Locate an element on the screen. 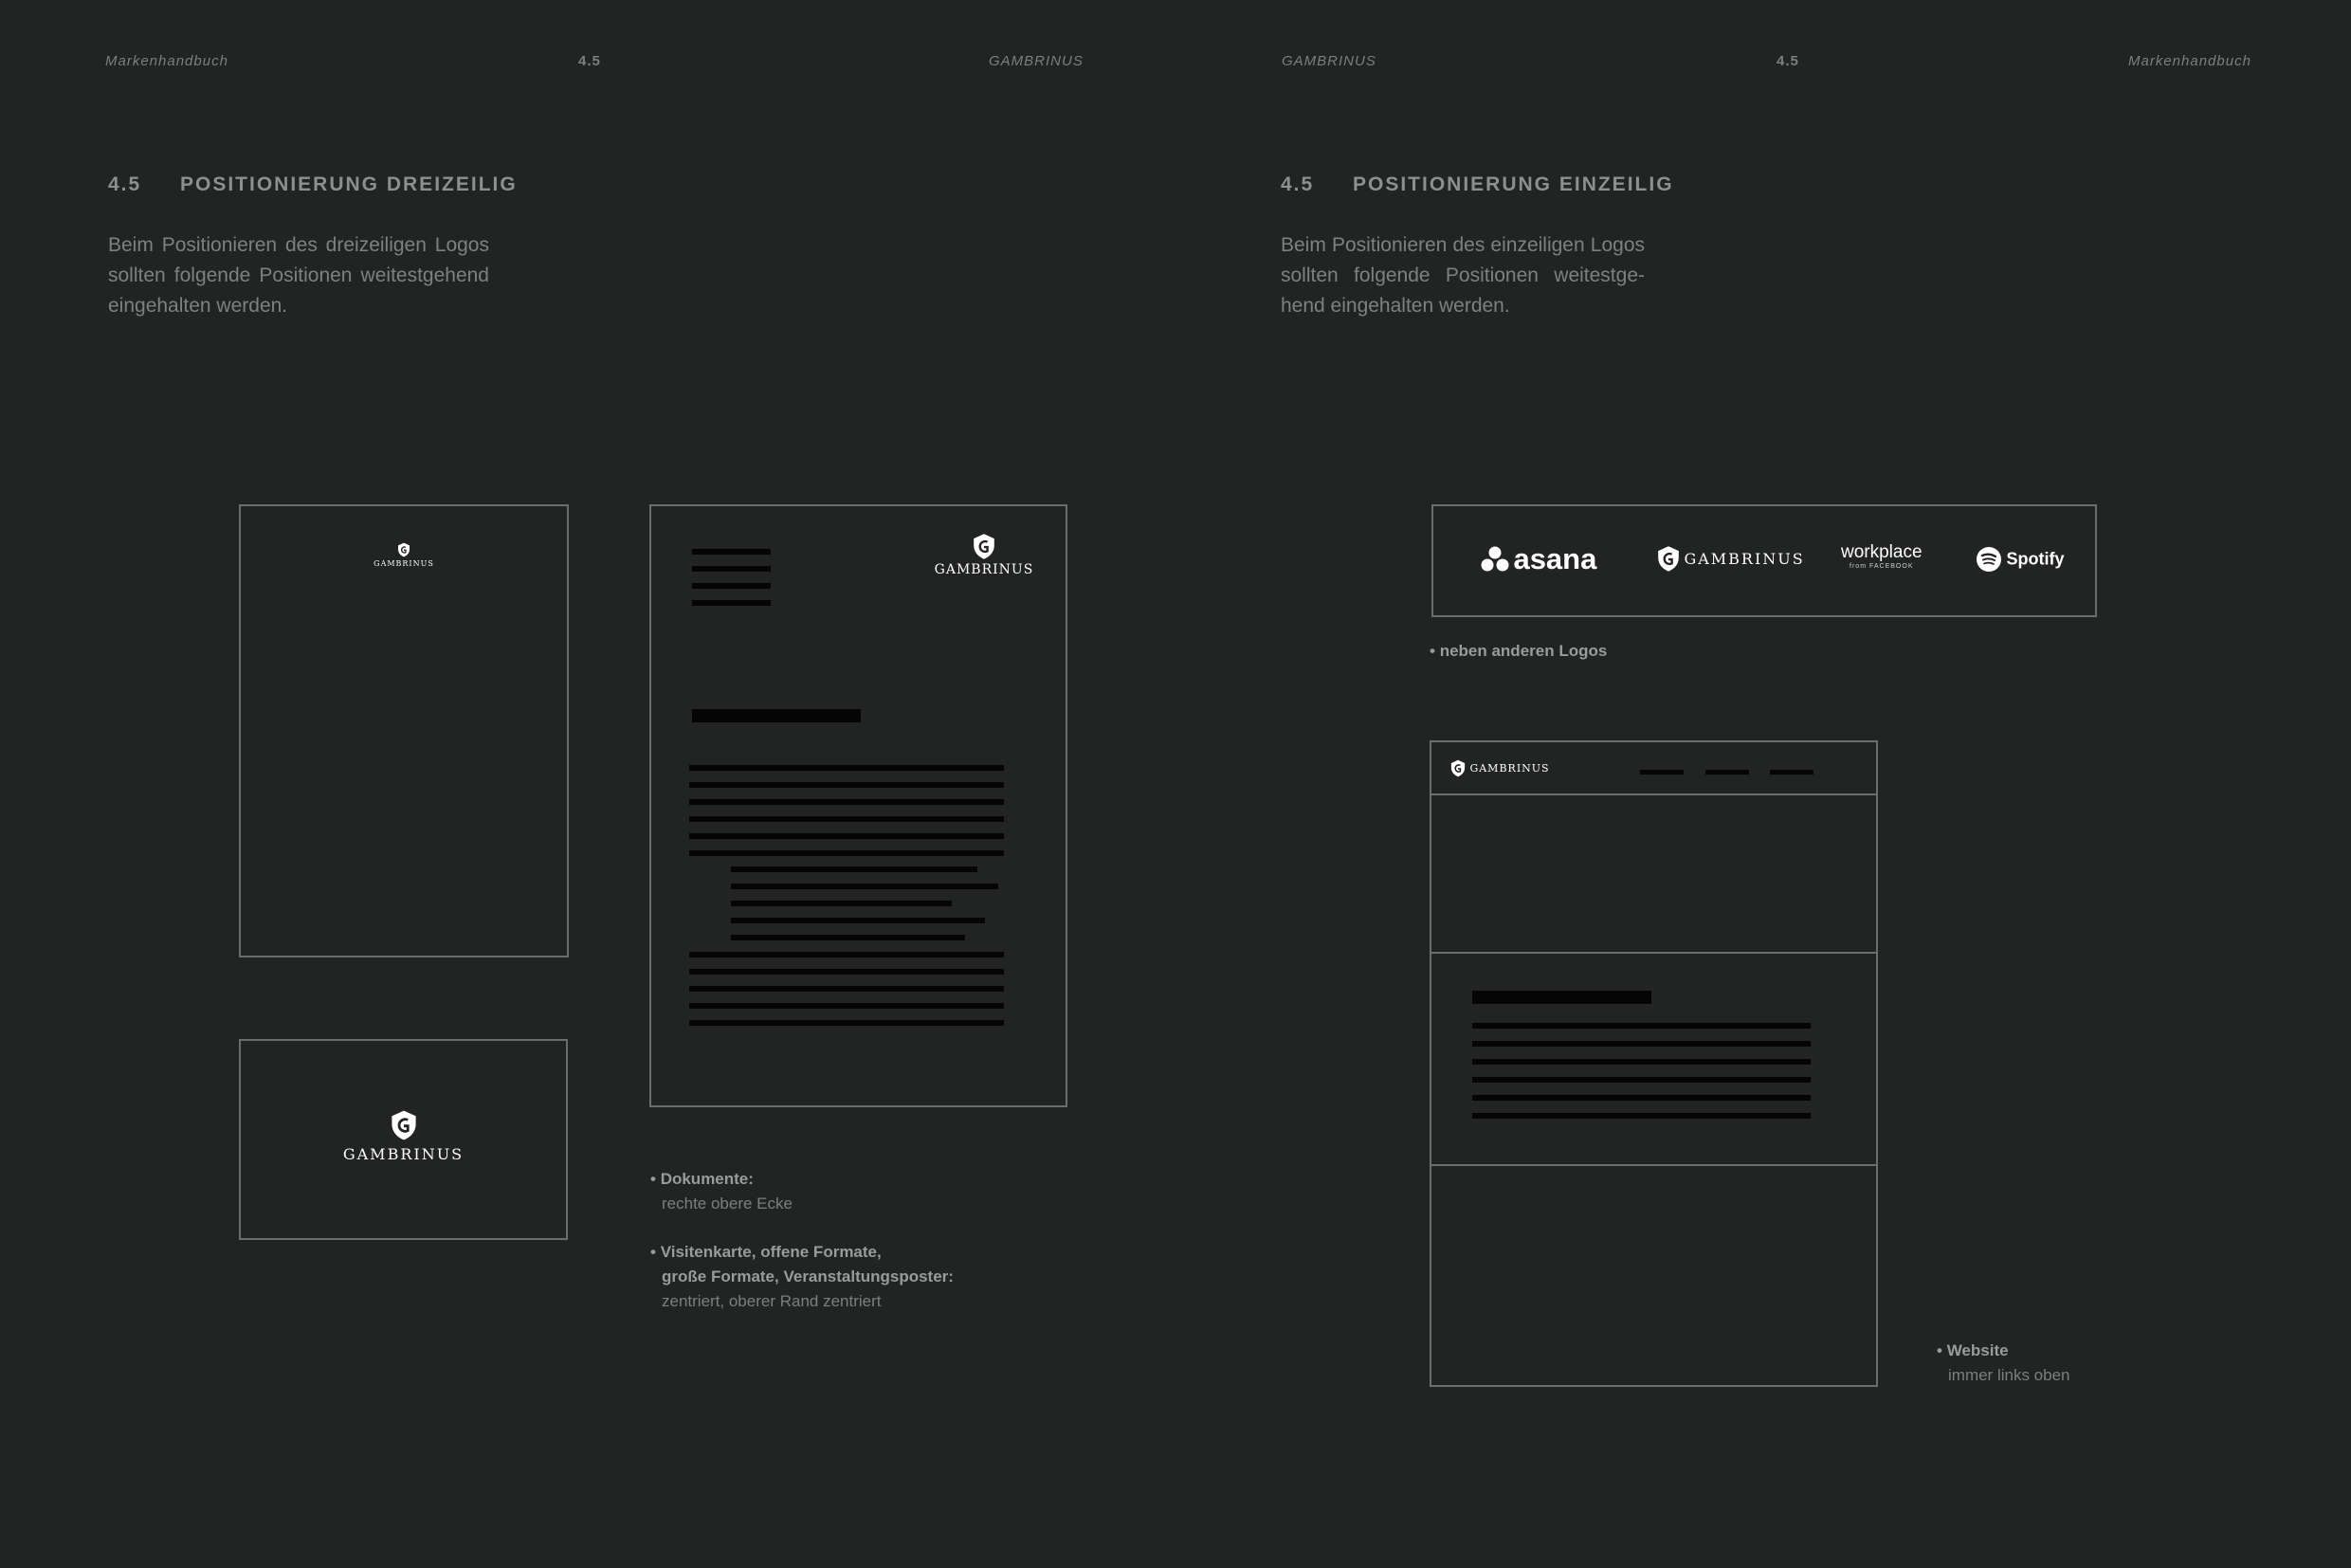 This screenshot has height=1568, width=2351. header-section-left: 4.5 is located at coordinates (590, 61).